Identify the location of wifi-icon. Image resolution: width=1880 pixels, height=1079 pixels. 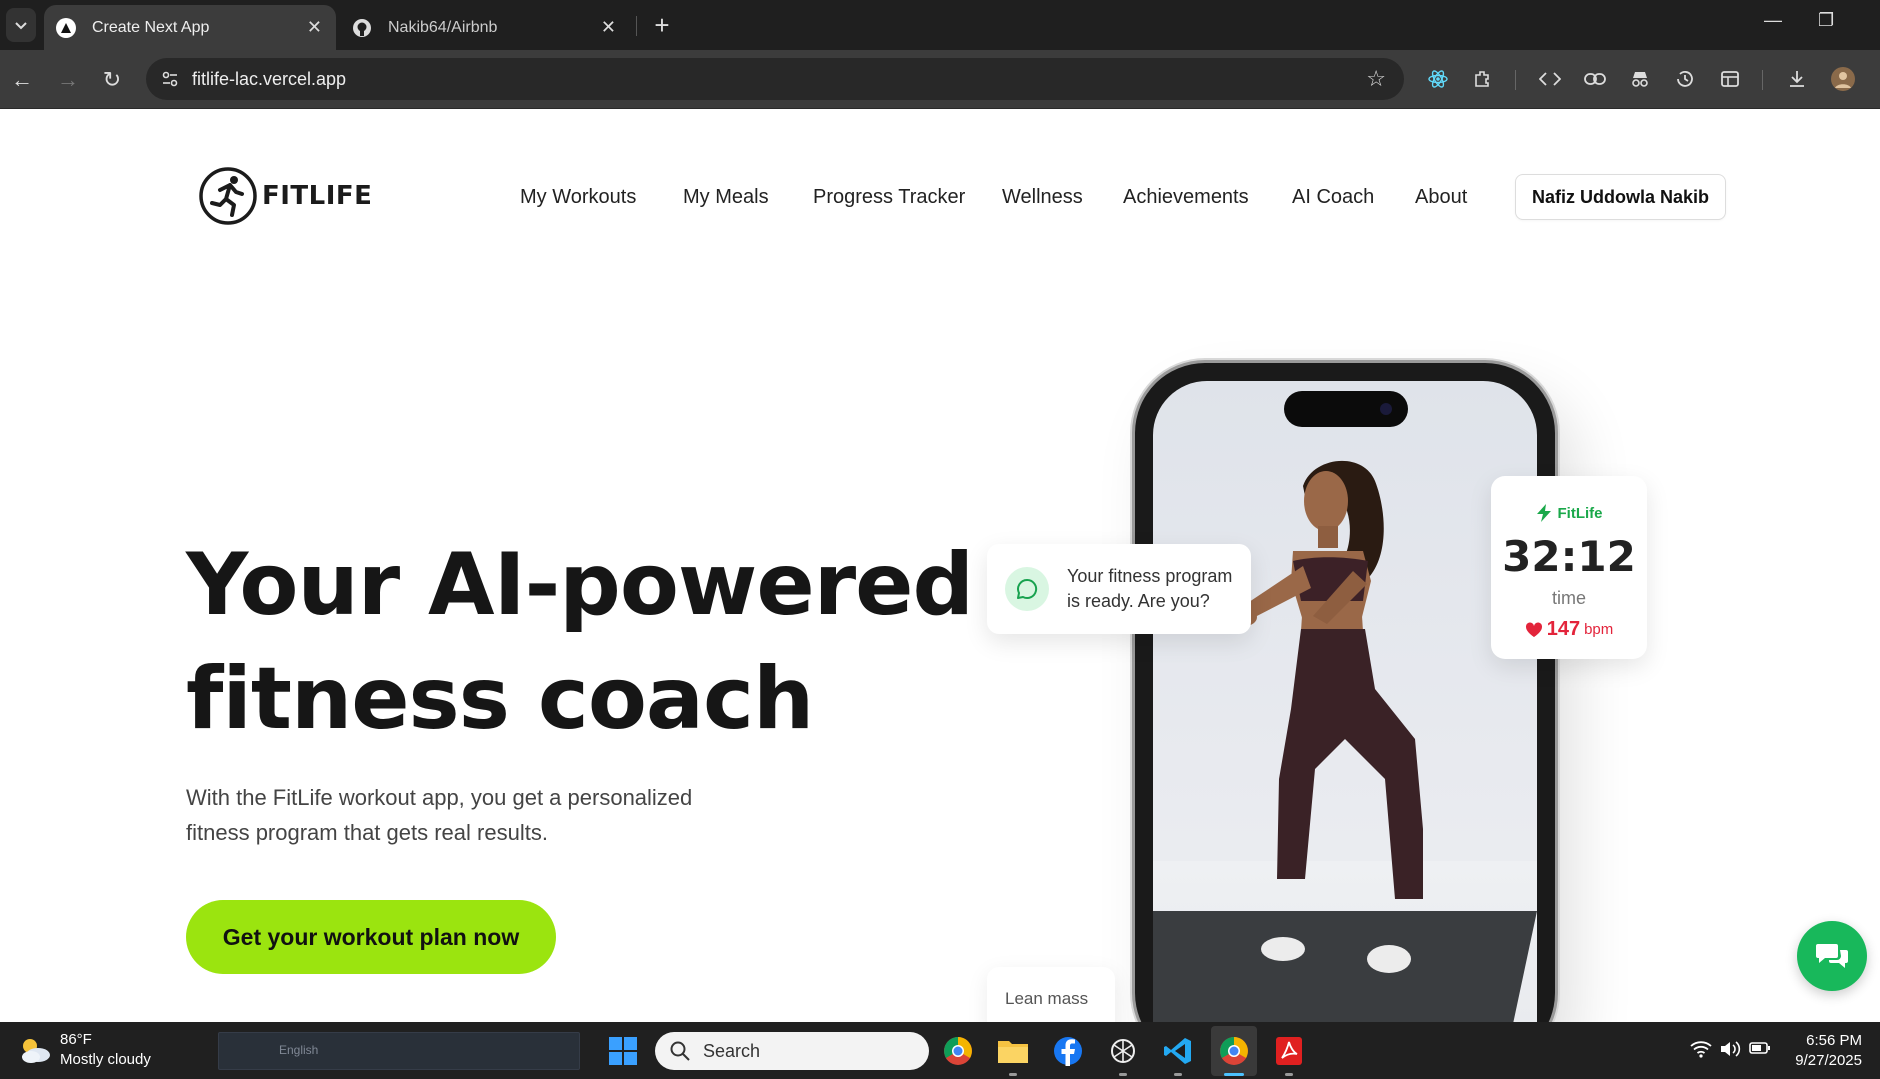
(1701, 1051).